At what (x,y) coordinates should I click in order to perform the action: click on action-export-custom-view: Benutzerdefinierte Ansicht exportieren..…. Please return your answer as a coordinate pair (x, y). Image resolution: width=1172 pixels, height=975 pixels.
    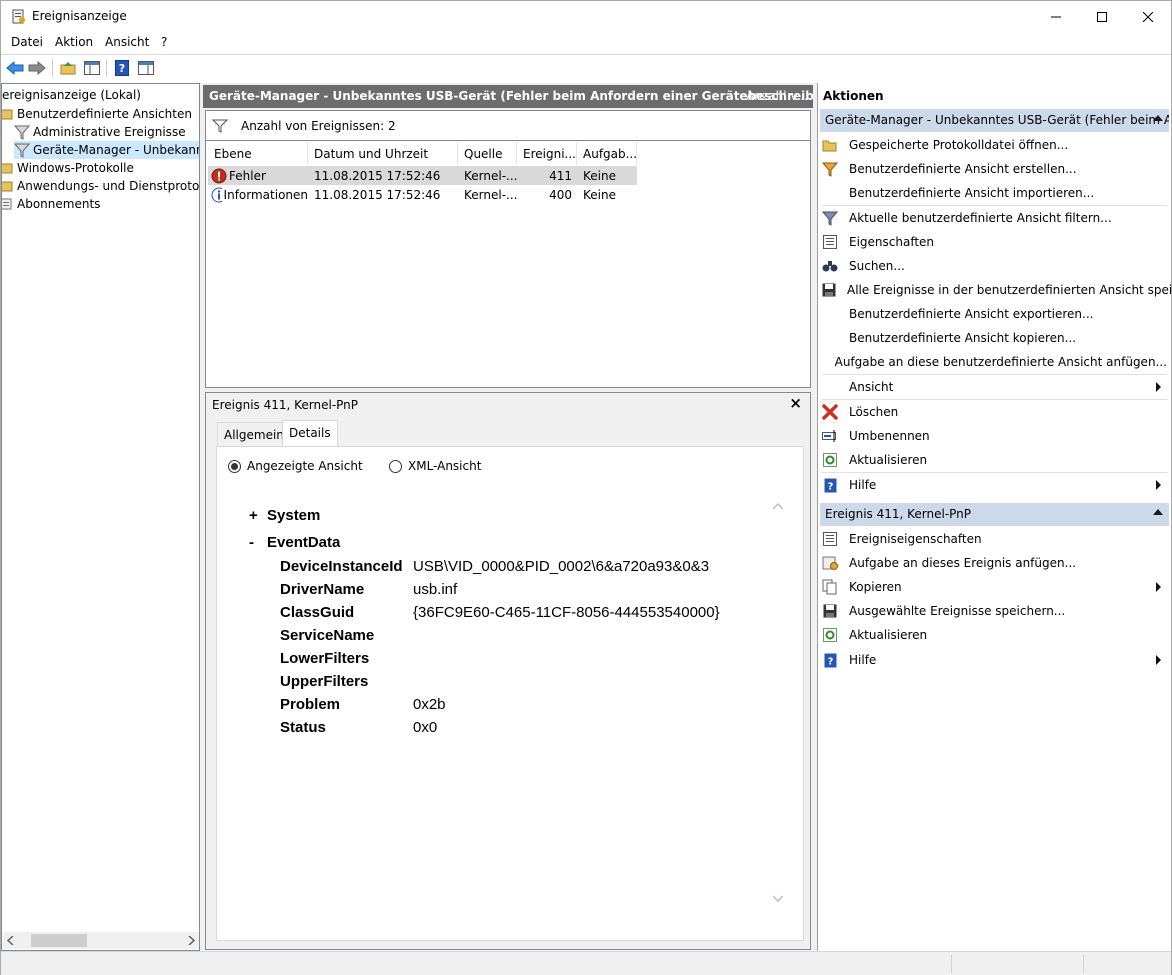
    Looking at the image, I should click on (994, 314).